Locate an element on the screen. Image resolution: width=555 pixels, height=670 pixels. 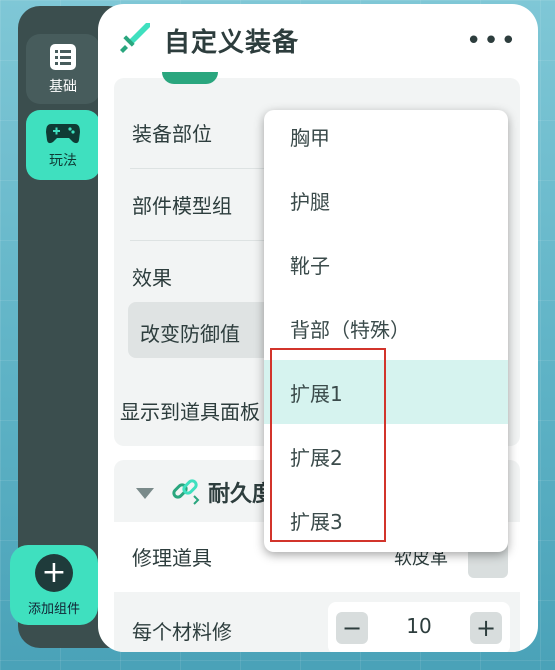
repair-item-label: 修理道具 is located at coordinates (172, 558).